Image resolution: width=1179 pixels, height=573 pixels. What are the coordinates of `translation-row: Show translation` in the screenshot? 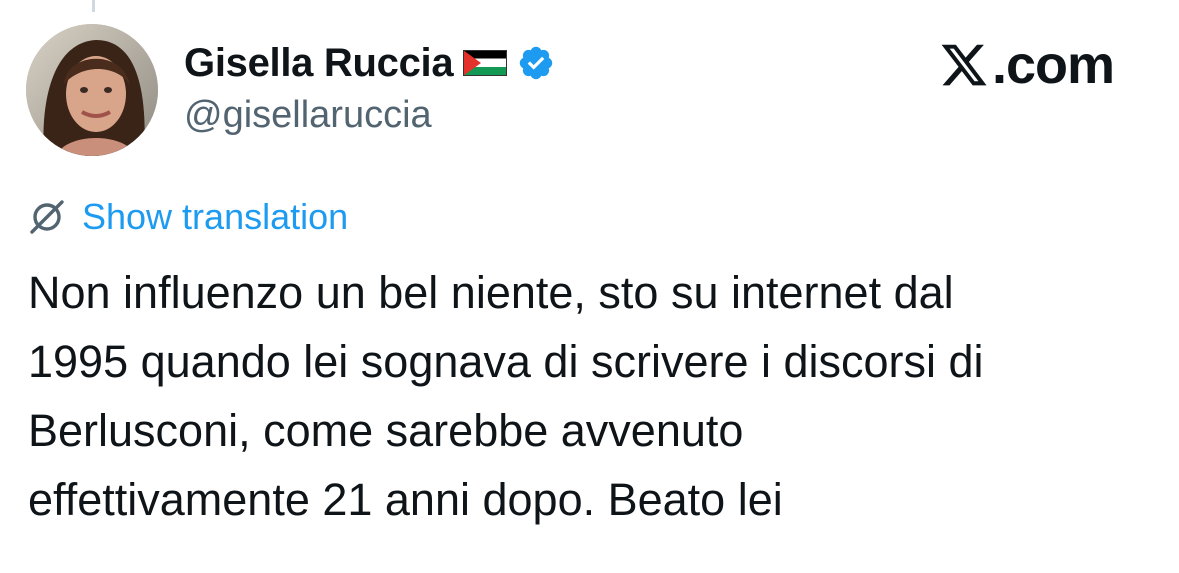 It's located at (188, 217).